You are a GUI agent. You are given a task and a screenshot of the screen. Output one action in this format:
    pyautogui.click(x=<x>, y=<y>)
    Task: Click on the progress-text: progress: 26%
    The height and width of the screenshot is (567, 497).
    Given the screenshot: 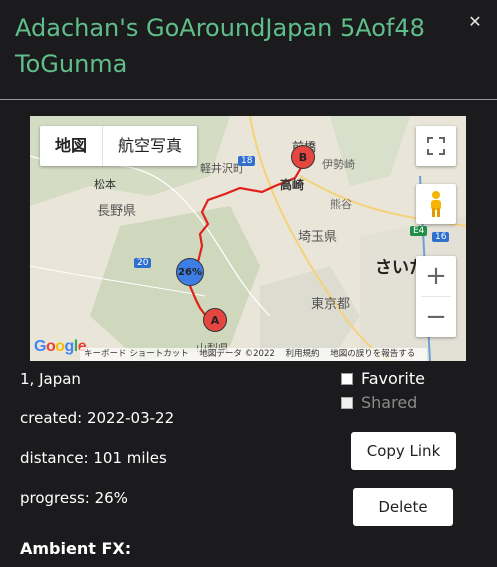 What is the action you would take?
    pyautogui.click(x=74, y=498)
    